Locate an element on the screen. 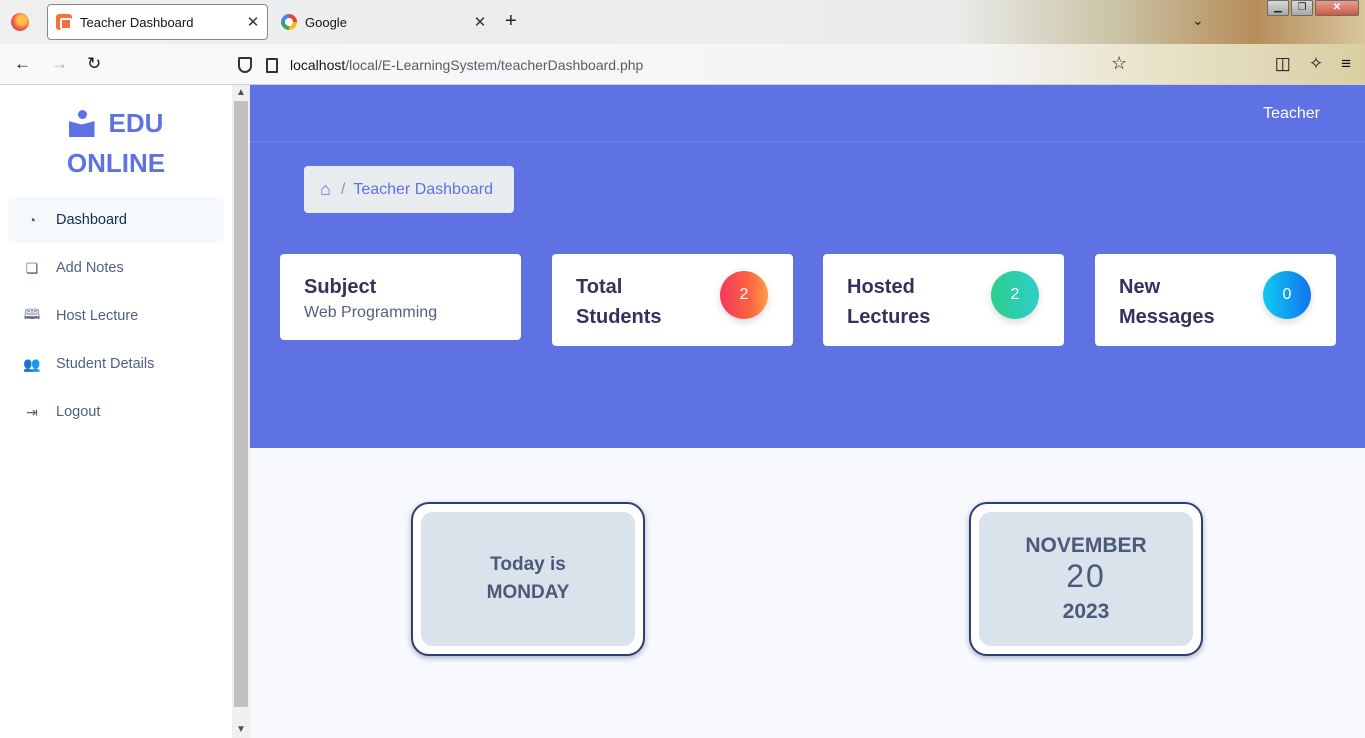 The width and height of the screenshot is (1365, 738). date-month: NOVEMBER is located at coordinates (1086, 545).